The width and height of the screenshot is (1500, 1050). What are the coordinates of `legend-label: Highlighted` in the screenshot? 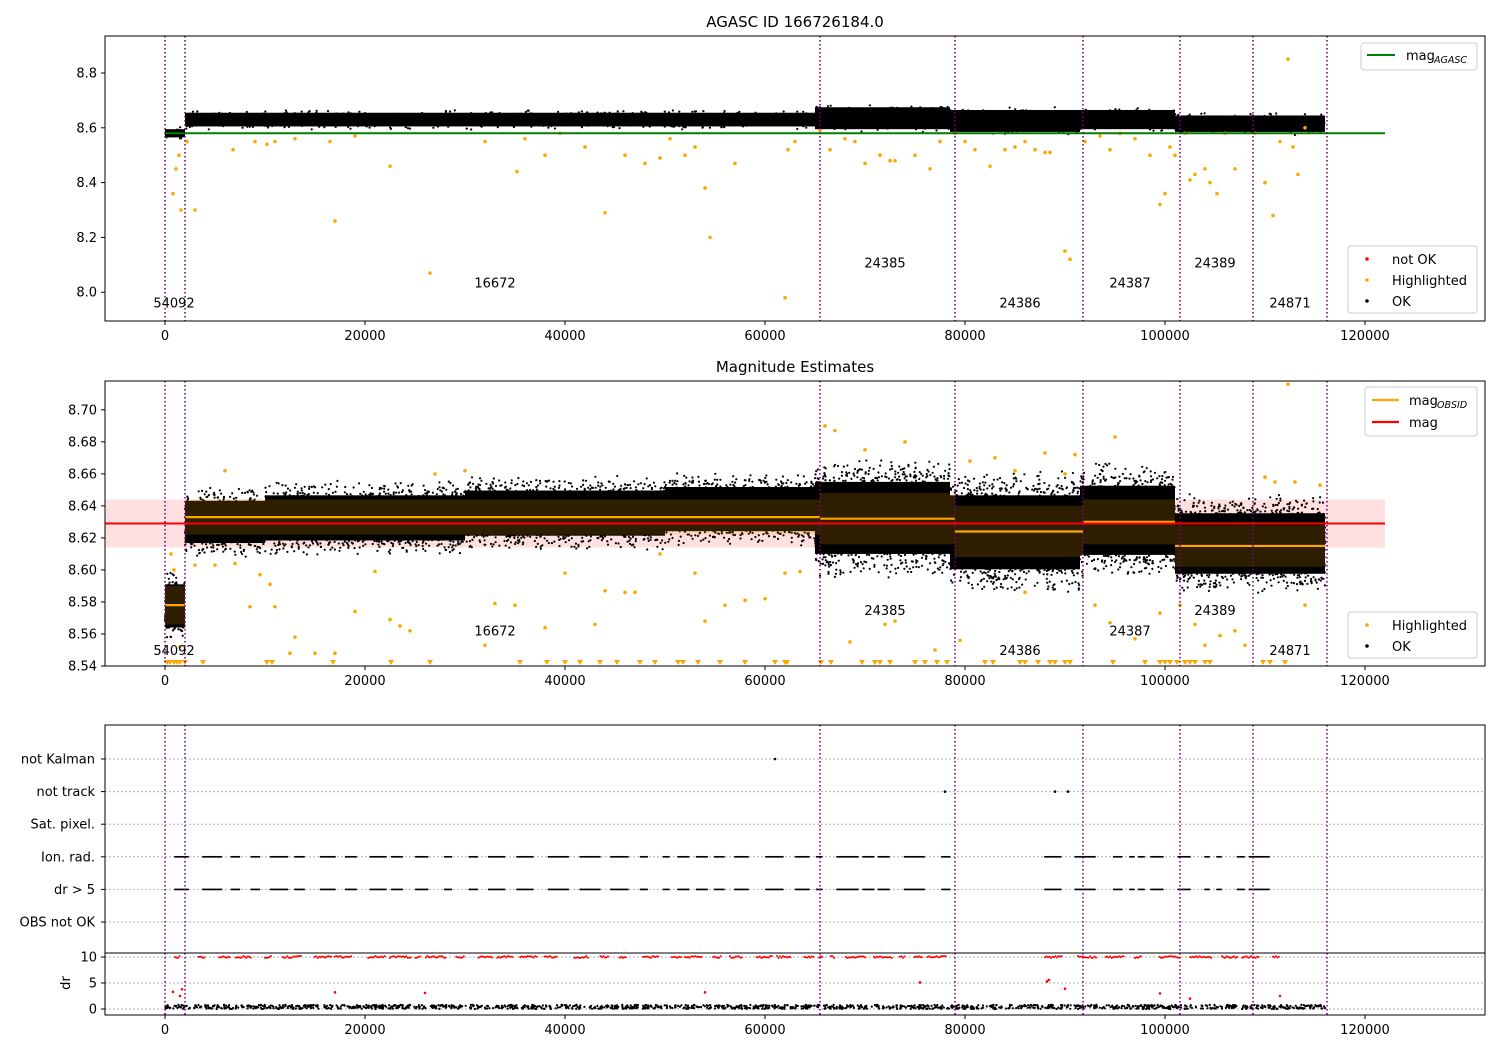 It's located at (1429, 281).